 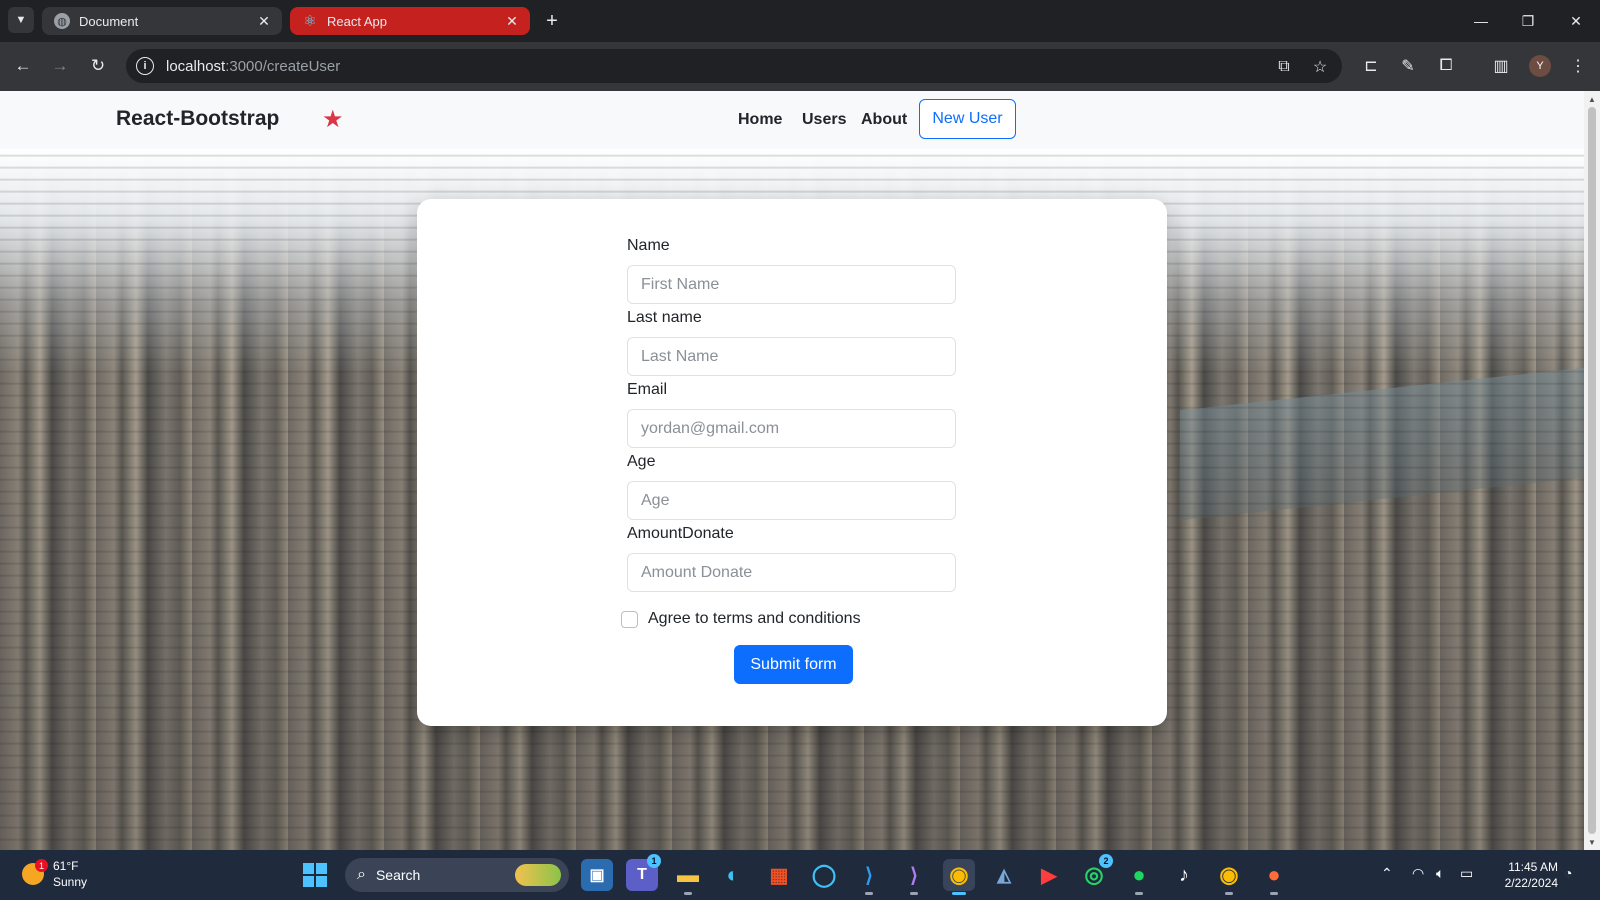 I want to click on tab-document: ◍ Document ✕, so click(x=162, y=21).